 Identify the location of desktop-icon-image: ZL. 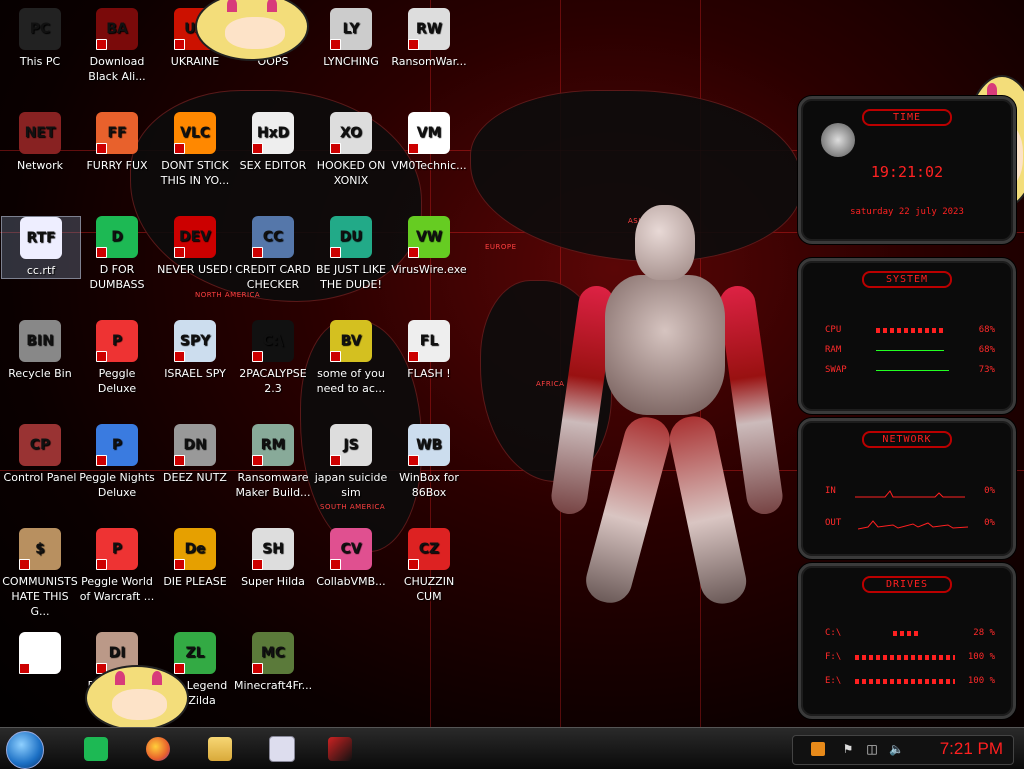
(195, 653).